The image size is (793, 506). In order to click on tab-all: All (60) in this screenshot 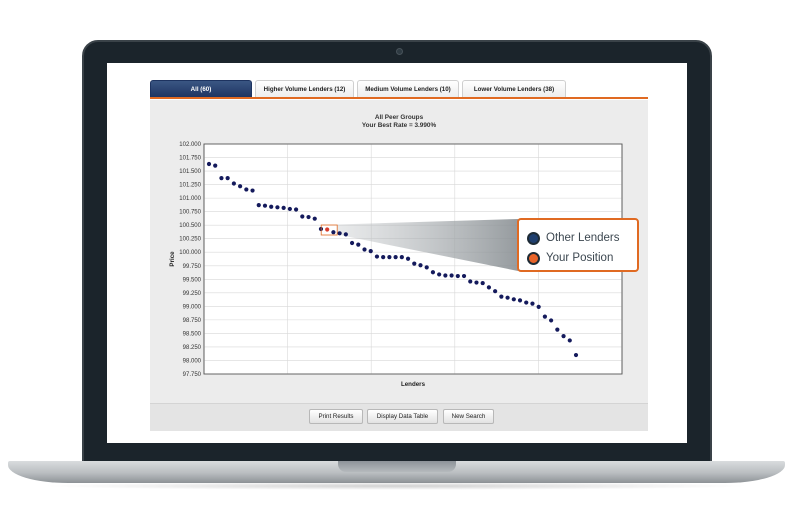, I will do `click(201, 89)`.